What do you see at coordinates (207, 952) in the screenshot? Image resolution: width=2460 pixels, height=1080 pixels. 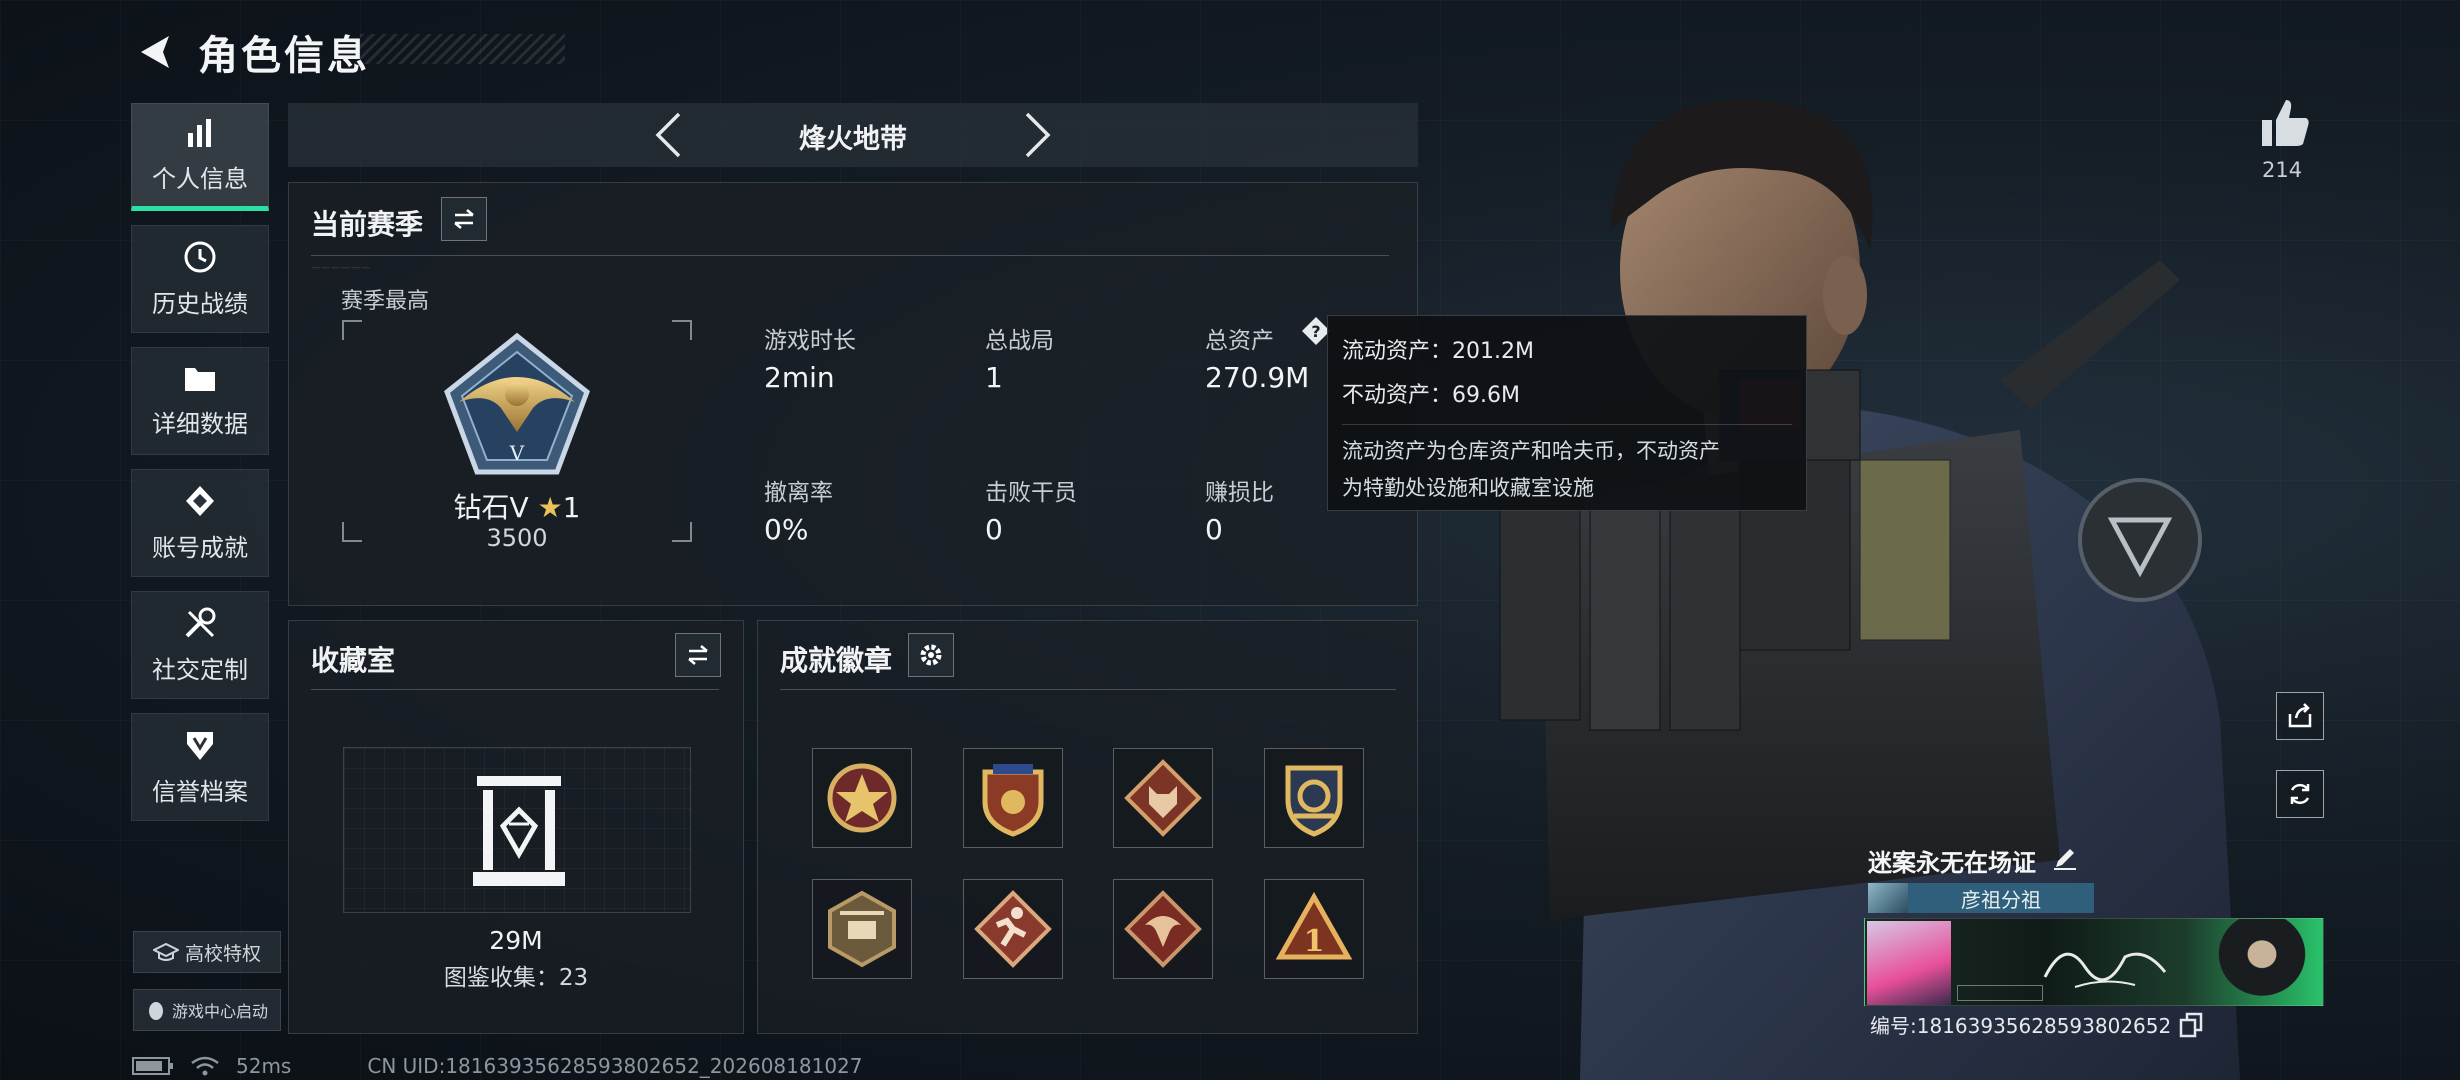 I see `campus-privilege-button: 高校特权` at bounding box center [207, 952].